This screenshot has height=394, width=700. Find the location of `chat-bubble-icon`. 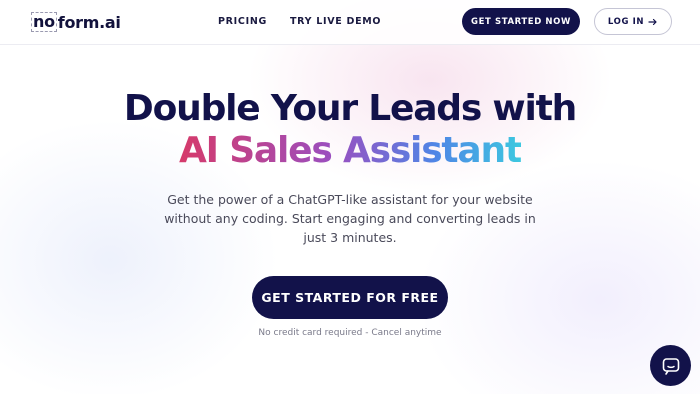

chat-bubble-icon is located at coordinates (671, 366).